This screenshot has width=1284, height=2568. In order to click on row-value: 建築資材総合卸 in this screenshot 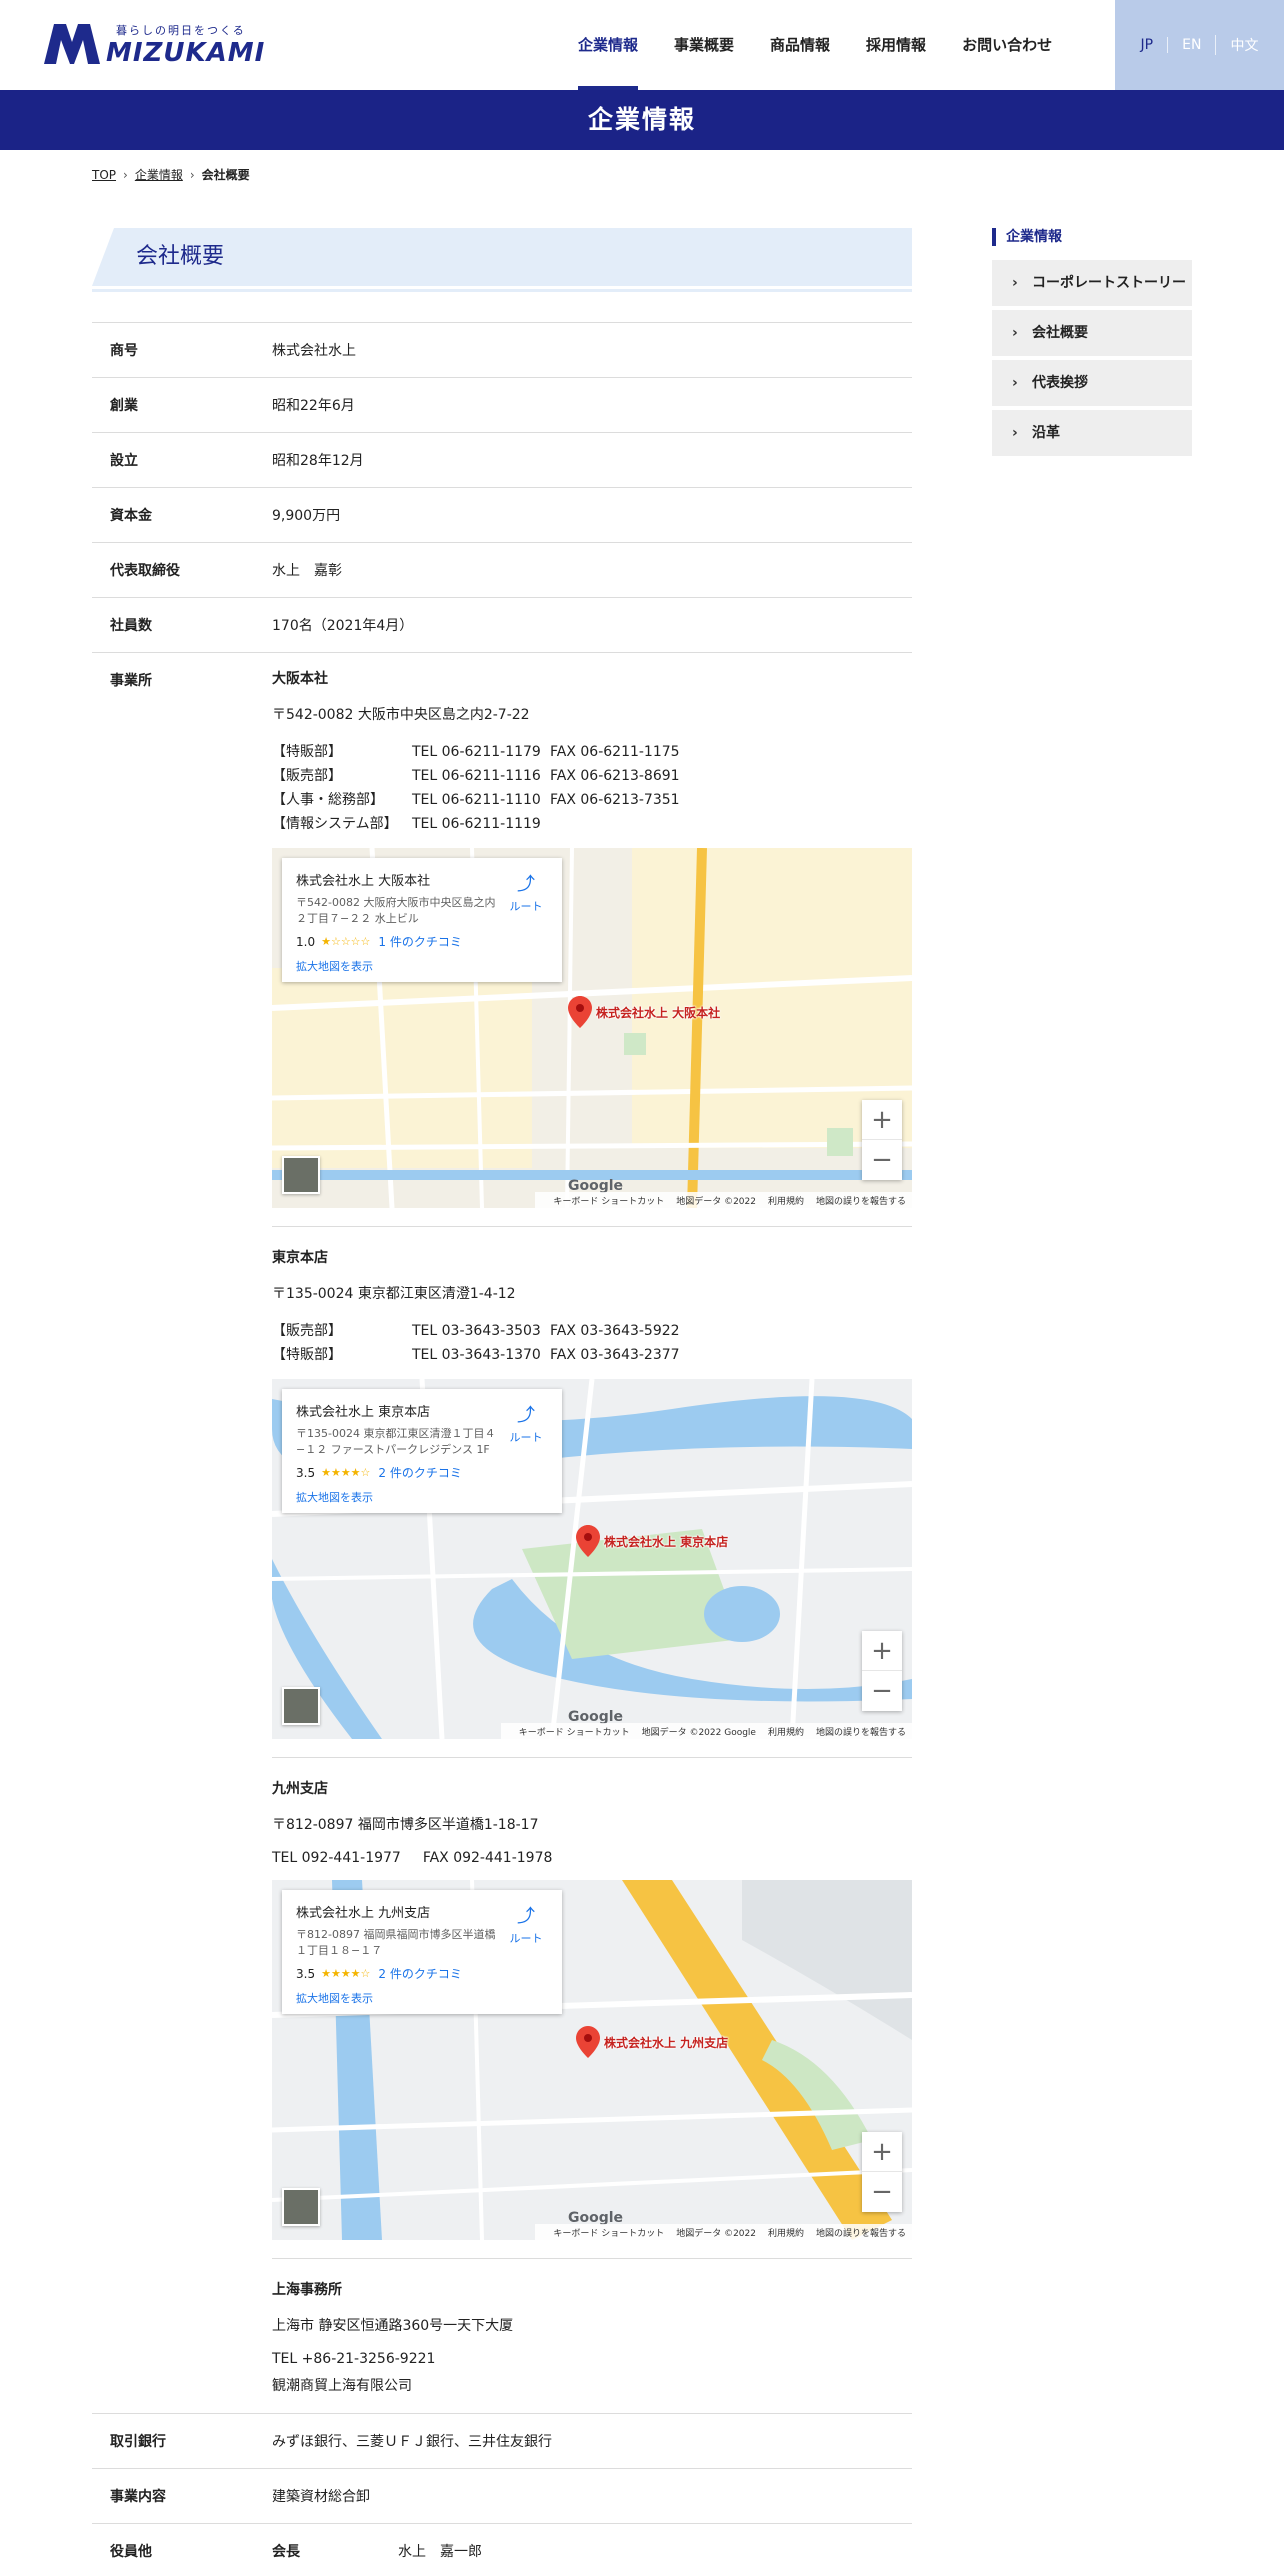, I will do `click(571, 2496)`.